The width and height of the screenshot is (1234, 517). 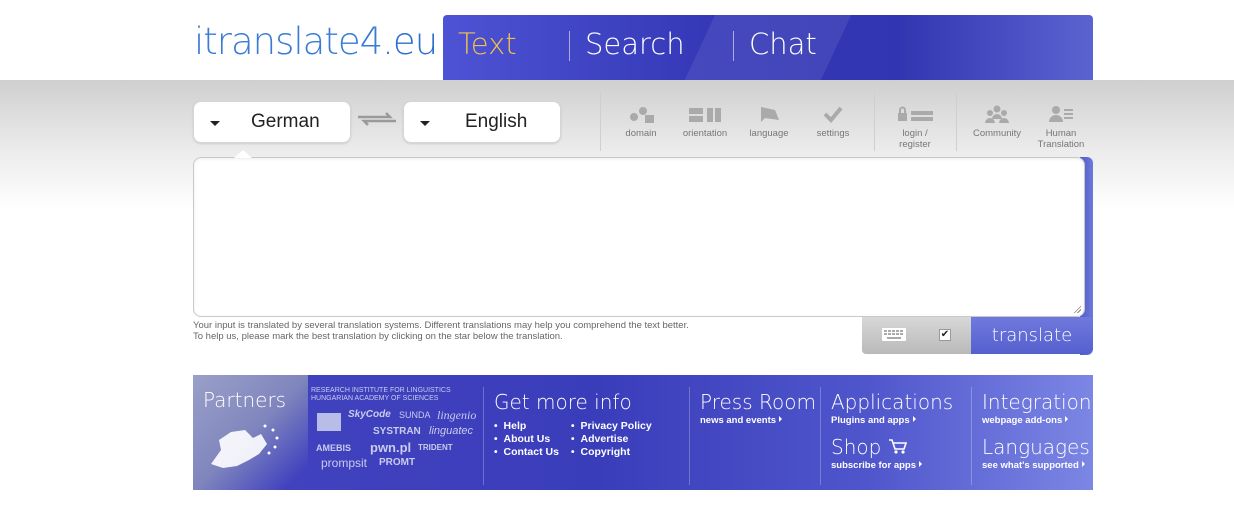 I want to click on shop-label: Shop, so click(x=856, y=447).